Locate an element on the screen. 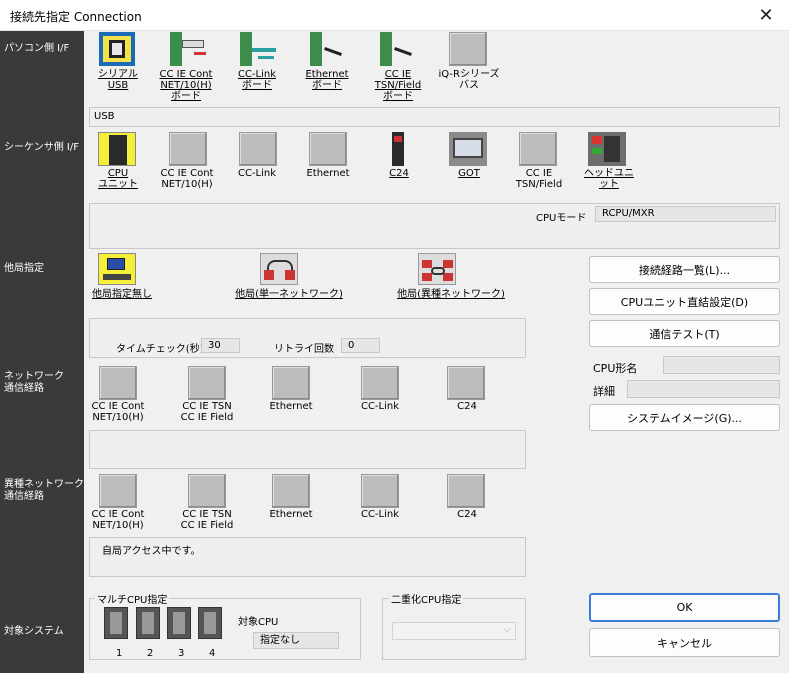 Image resolution: width=789 pixels, height=673 pixels. plc-if-label-head: ヘッドユニット is located at coordinates (609, 179).